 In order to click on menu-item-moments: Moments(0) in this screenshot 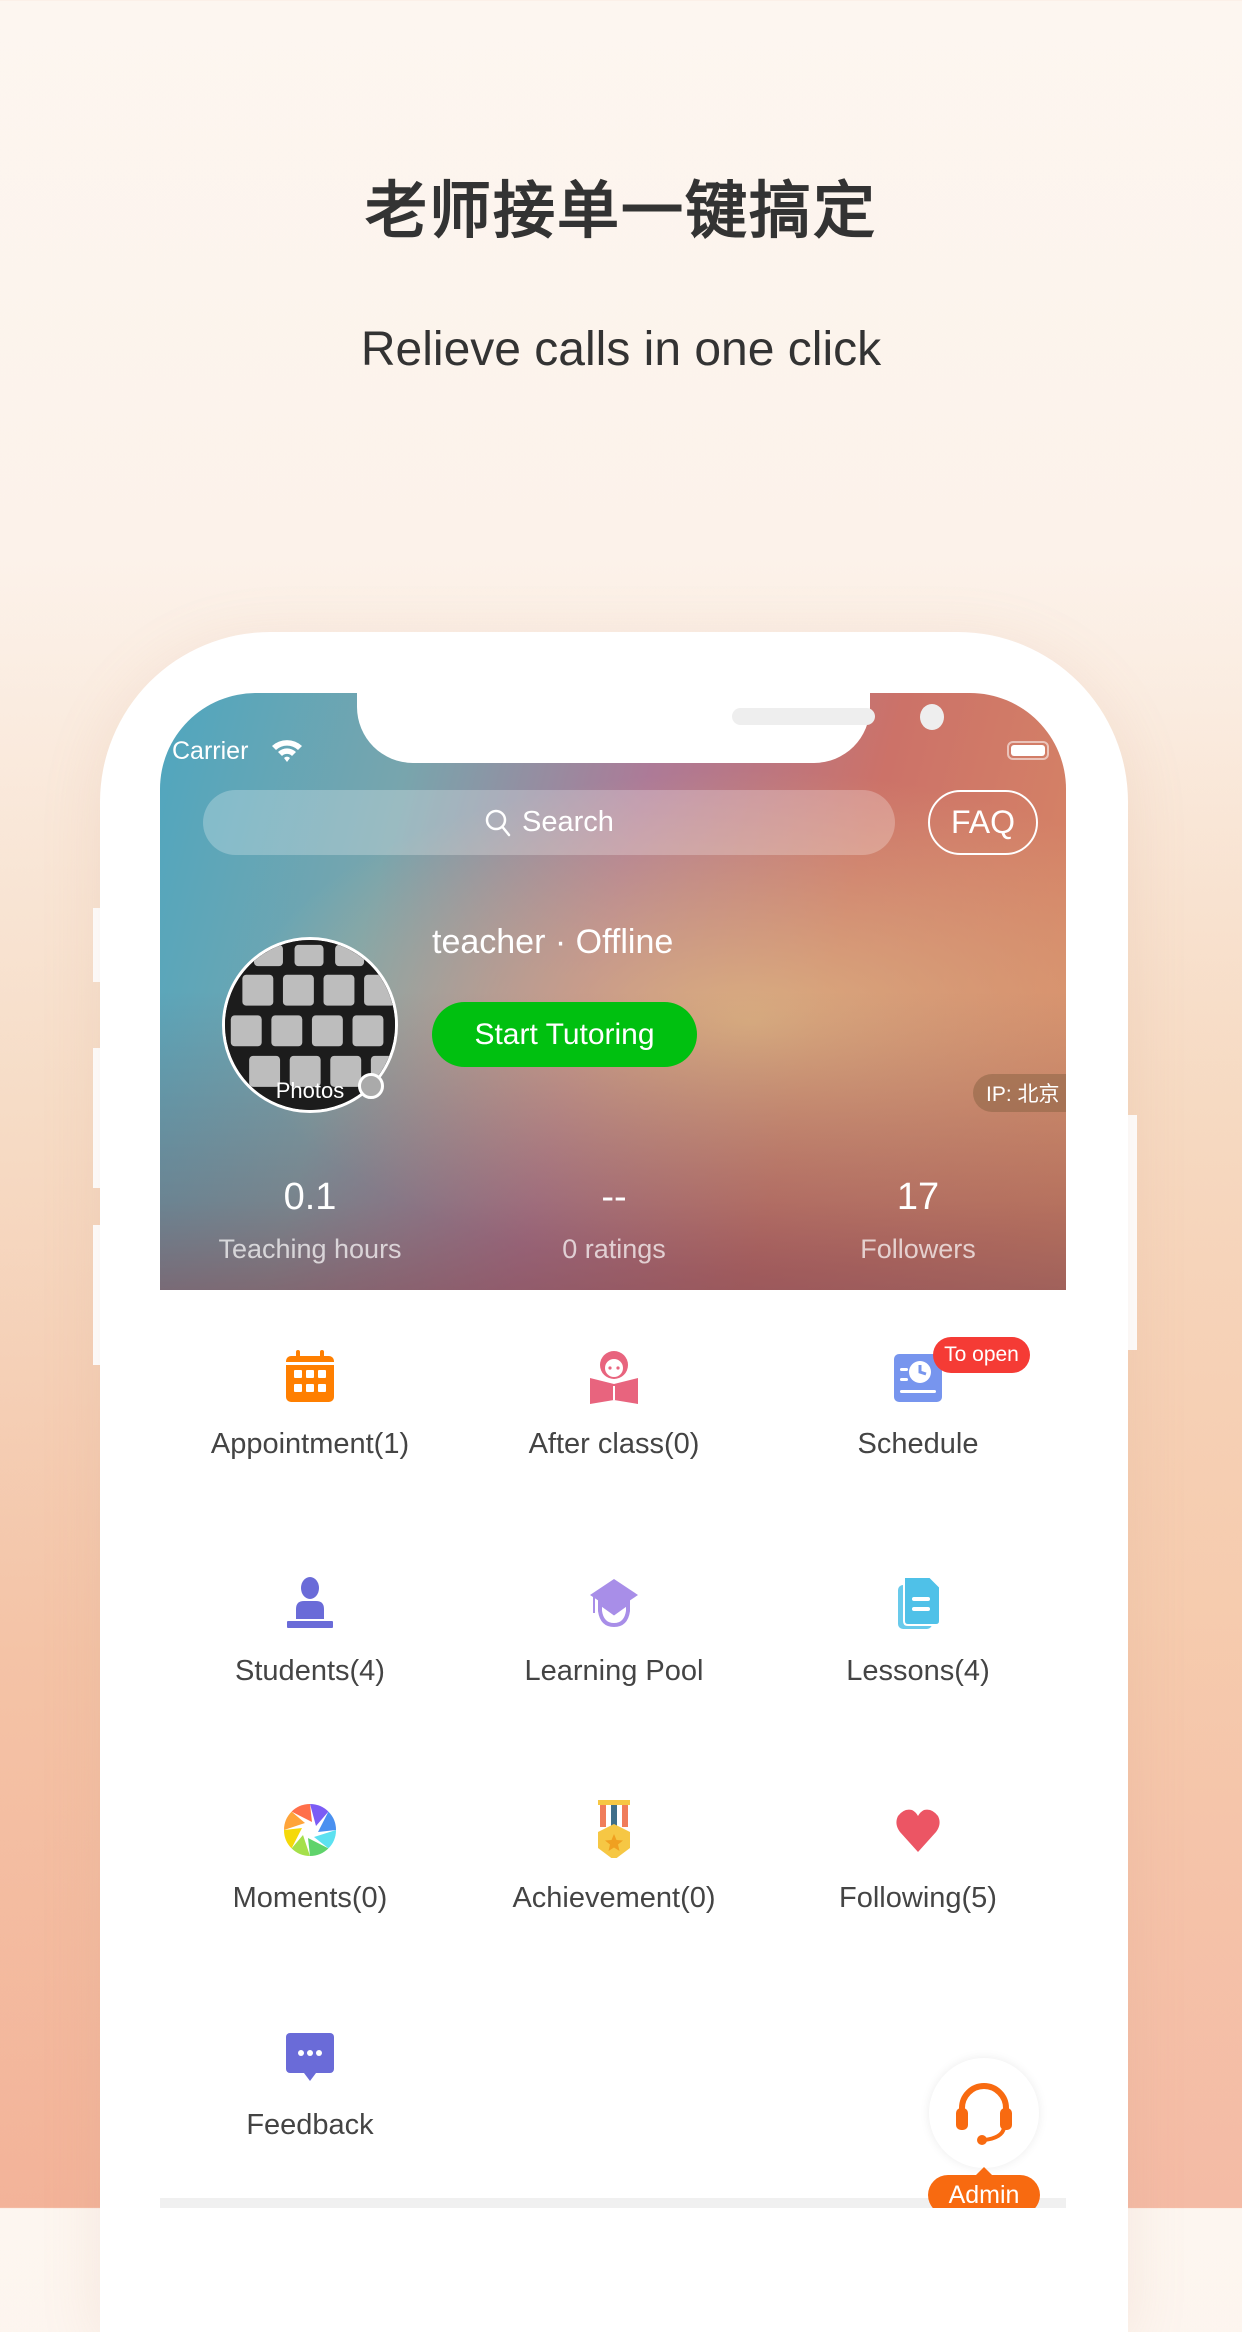, I will do `click(310, 1902)`.